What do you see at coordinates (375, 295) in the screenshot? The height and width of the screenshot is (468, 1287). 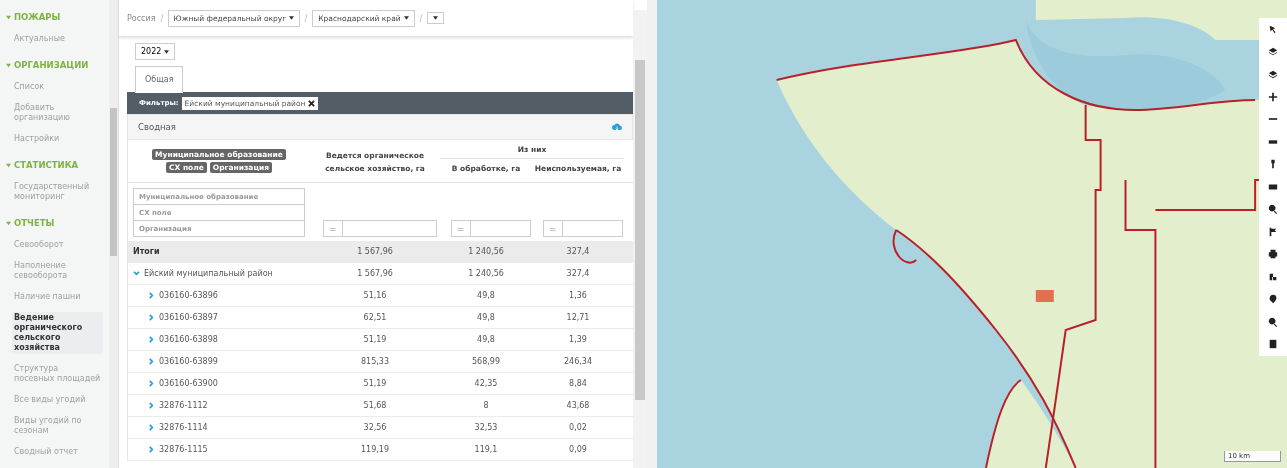 I see `table-cell-text: 51,16` at bounding box center [375, 295].